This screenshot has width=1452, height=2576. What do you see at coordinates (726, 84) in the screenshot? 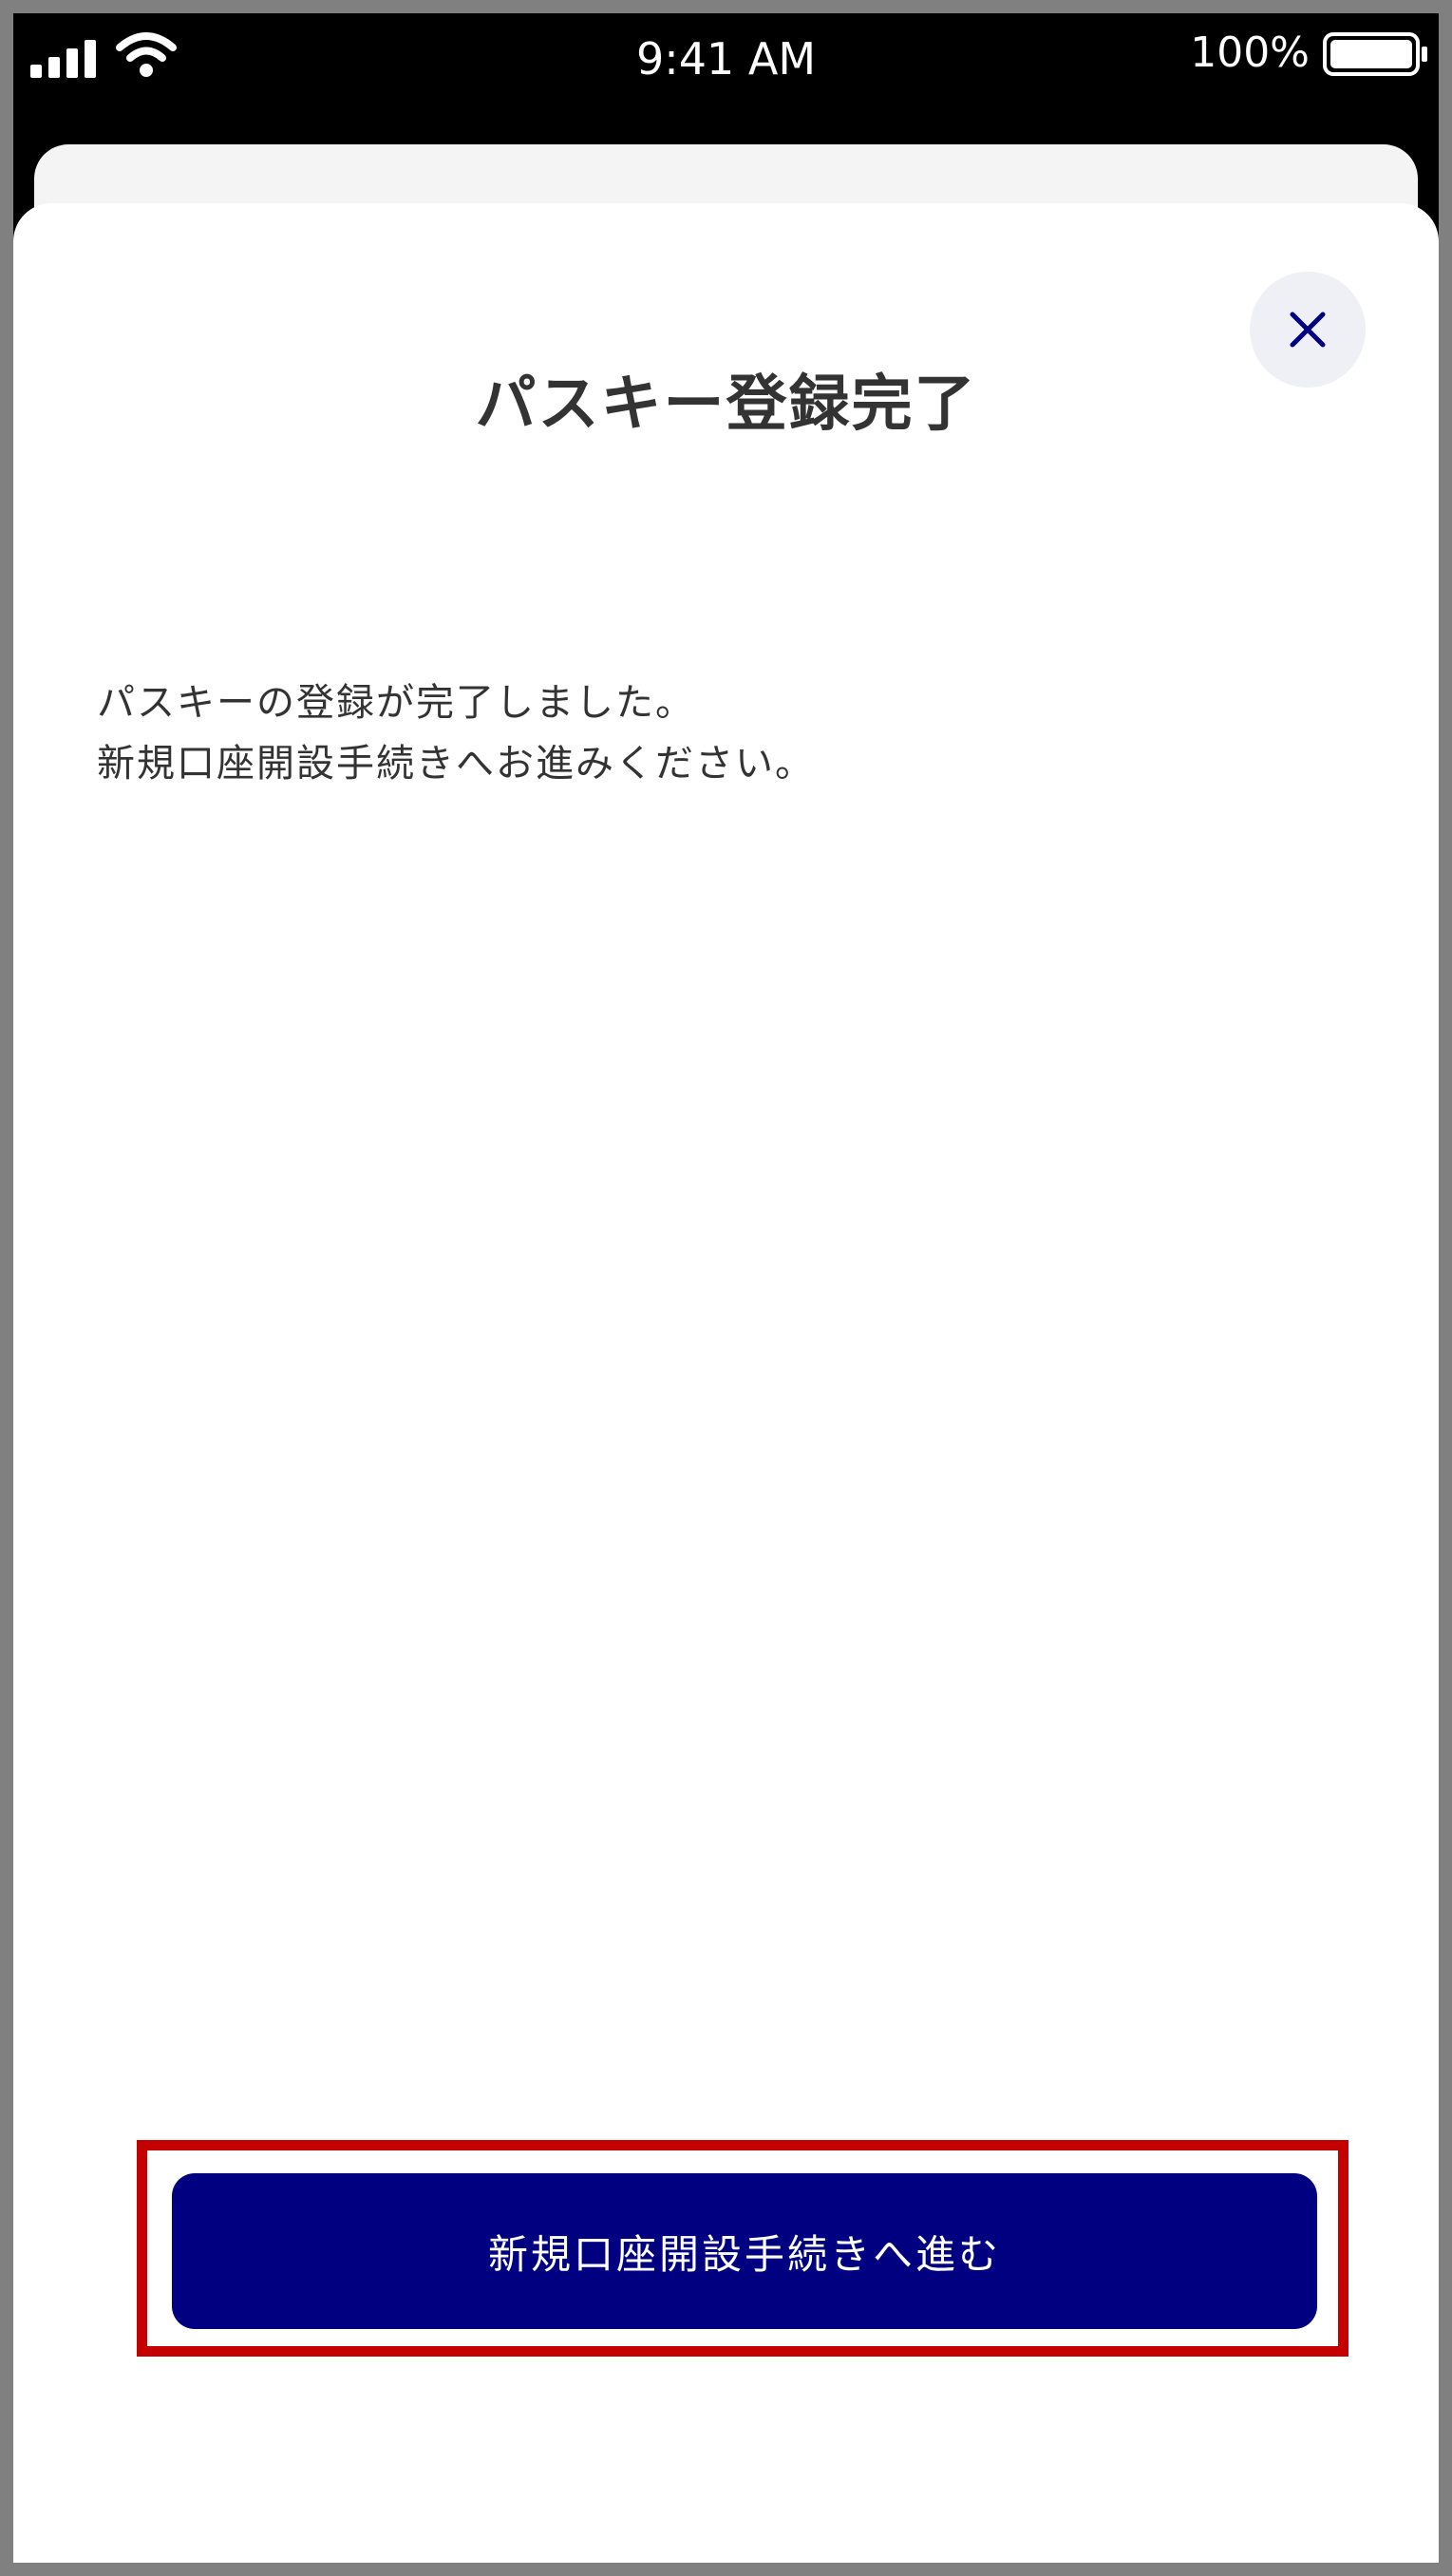
I see `status-bar: 9:41 AM 100%` at bounding box center [726, 84].